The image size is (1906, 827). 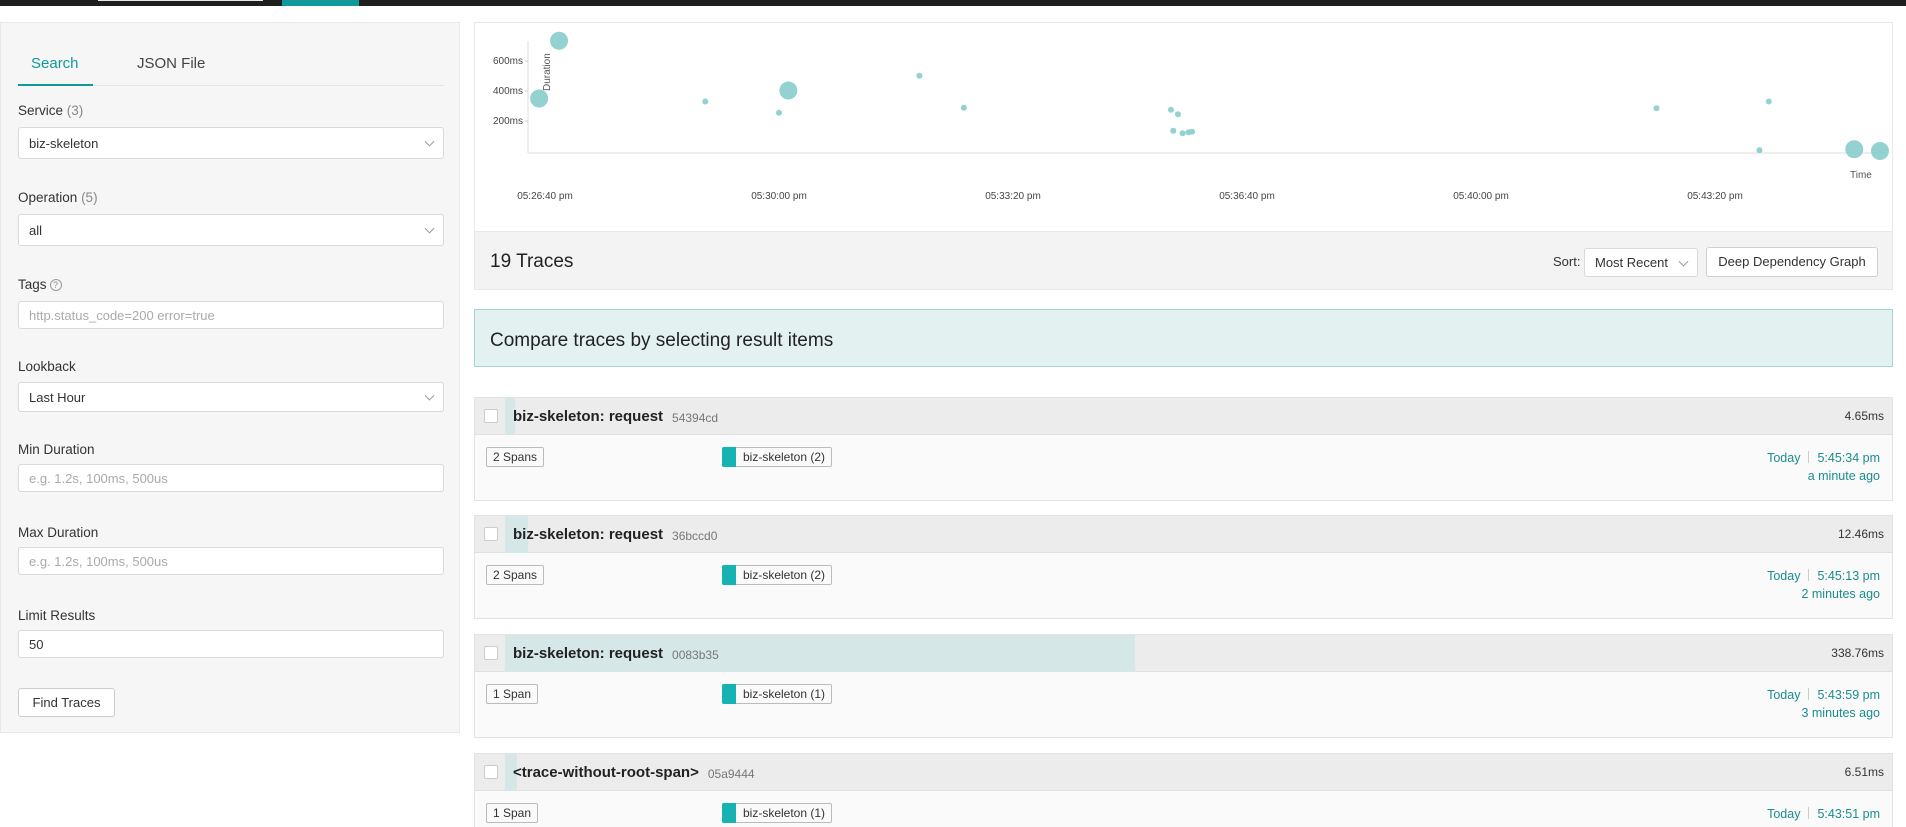 I want to click on sort-select-value: Most Recent, so click(x=1631, y=262).